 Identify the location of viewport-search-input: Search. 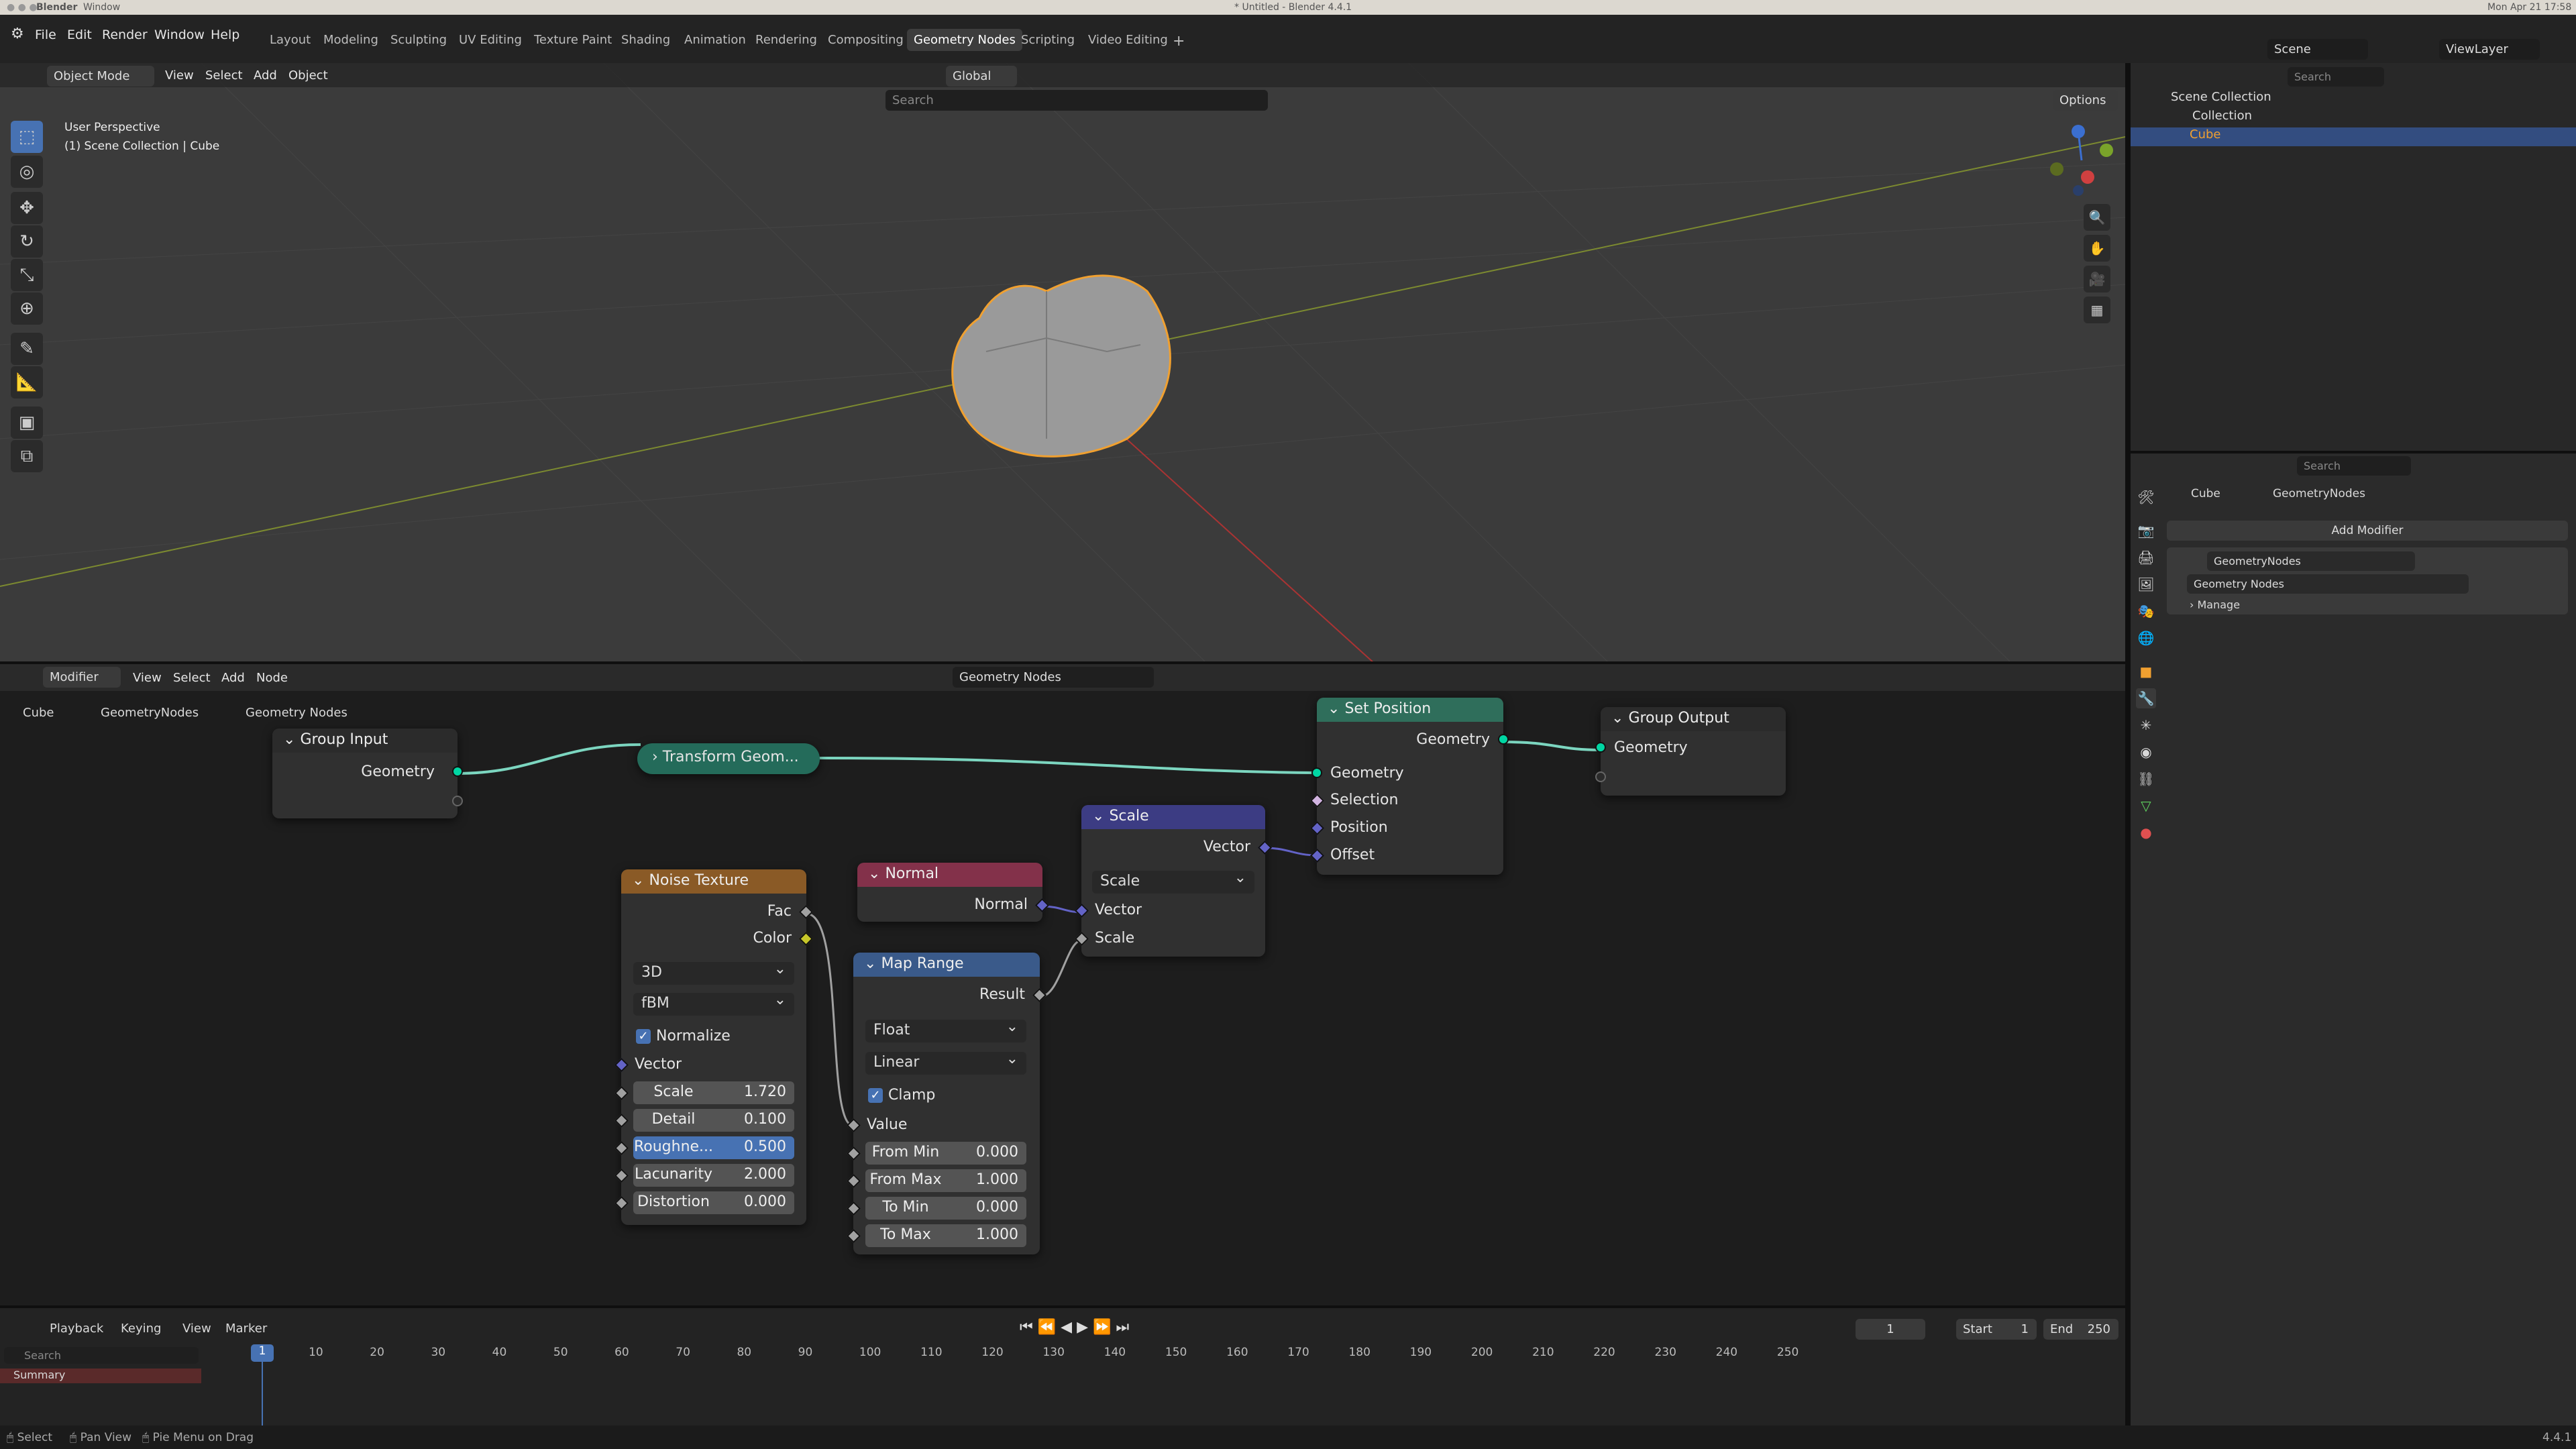
(1076, 100).